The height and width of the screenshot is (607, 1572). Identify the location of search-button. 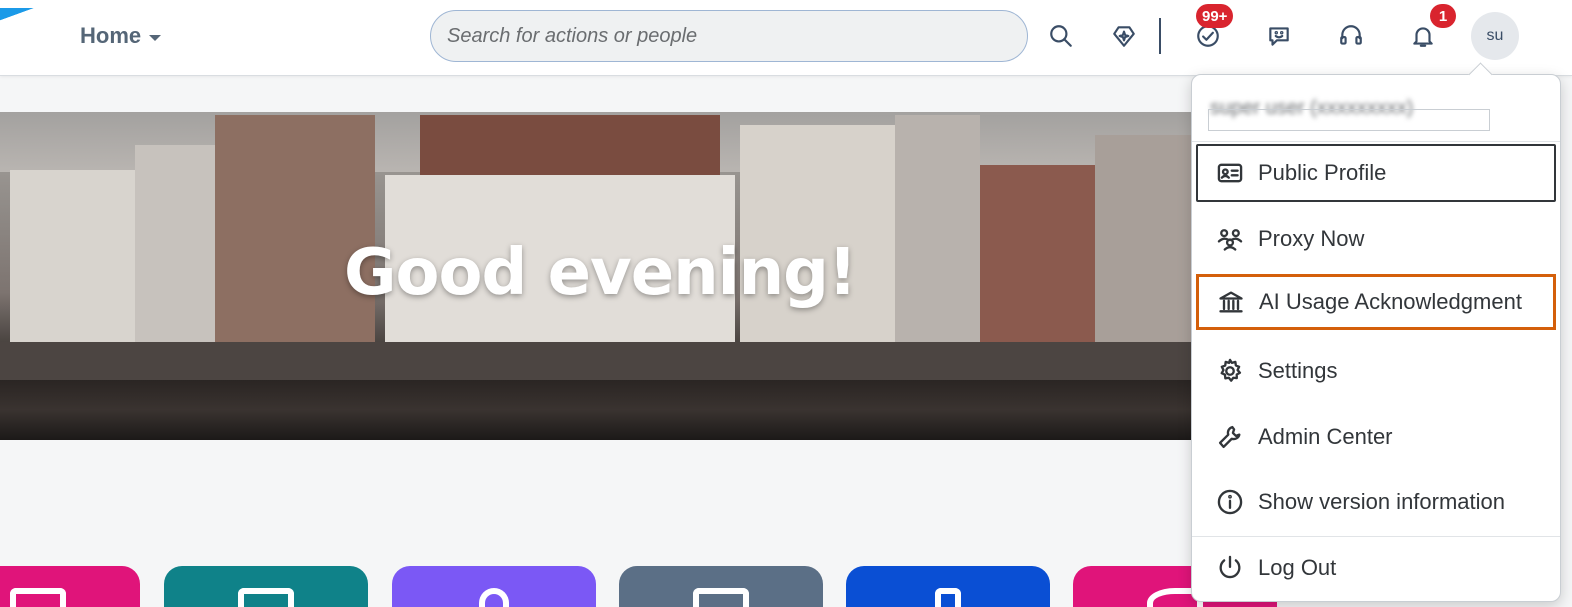
(1061, 36).